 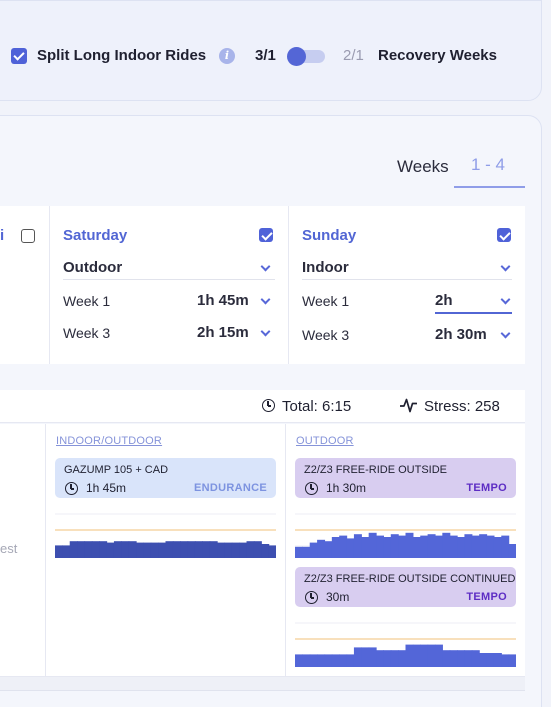 What do you see at coordinates (265, 55) in the screenshot?
I see `ratio-left-label: 3/1` at bounding box center [265, 55].